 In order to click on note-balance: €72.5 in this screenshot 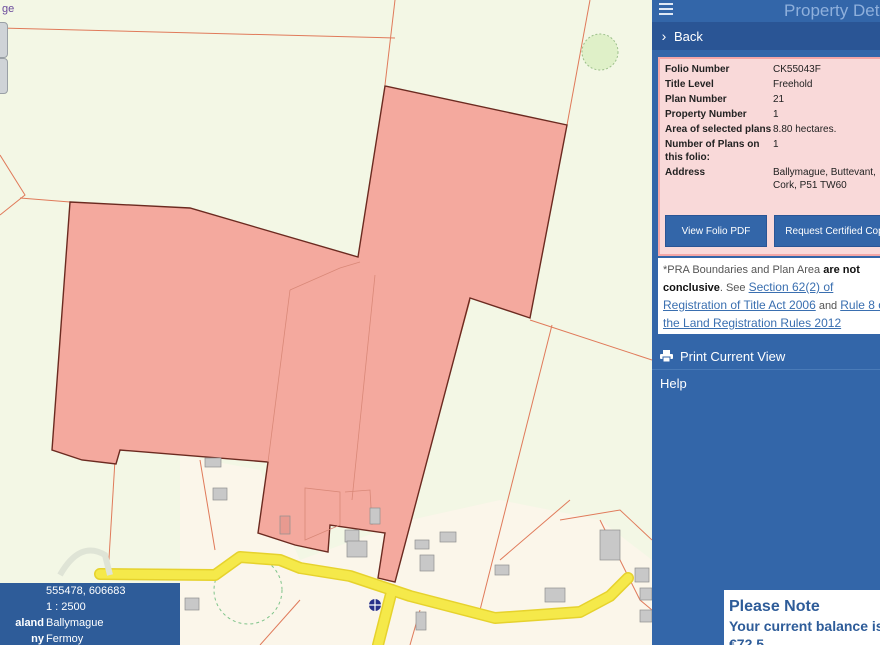, I will do `click(747, 640)`.